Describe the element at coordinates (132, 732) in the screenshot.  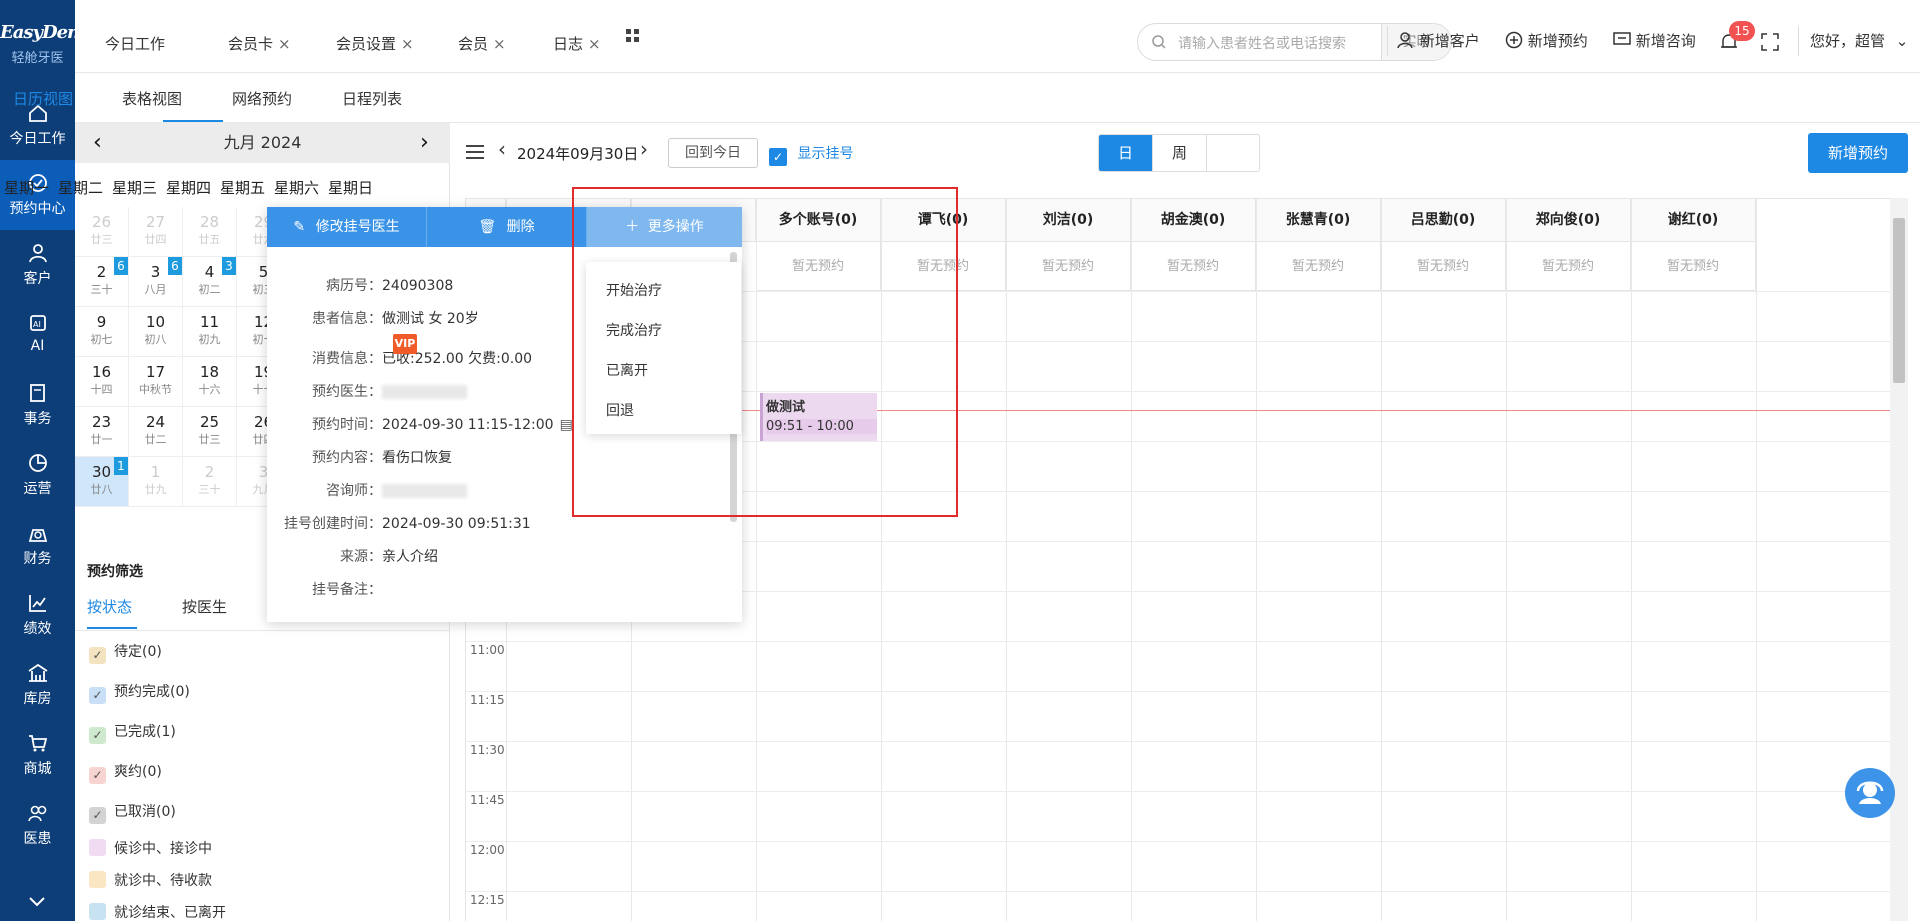
I see `status-filter-checkbox: ✓ 已完成(1)` at that location.